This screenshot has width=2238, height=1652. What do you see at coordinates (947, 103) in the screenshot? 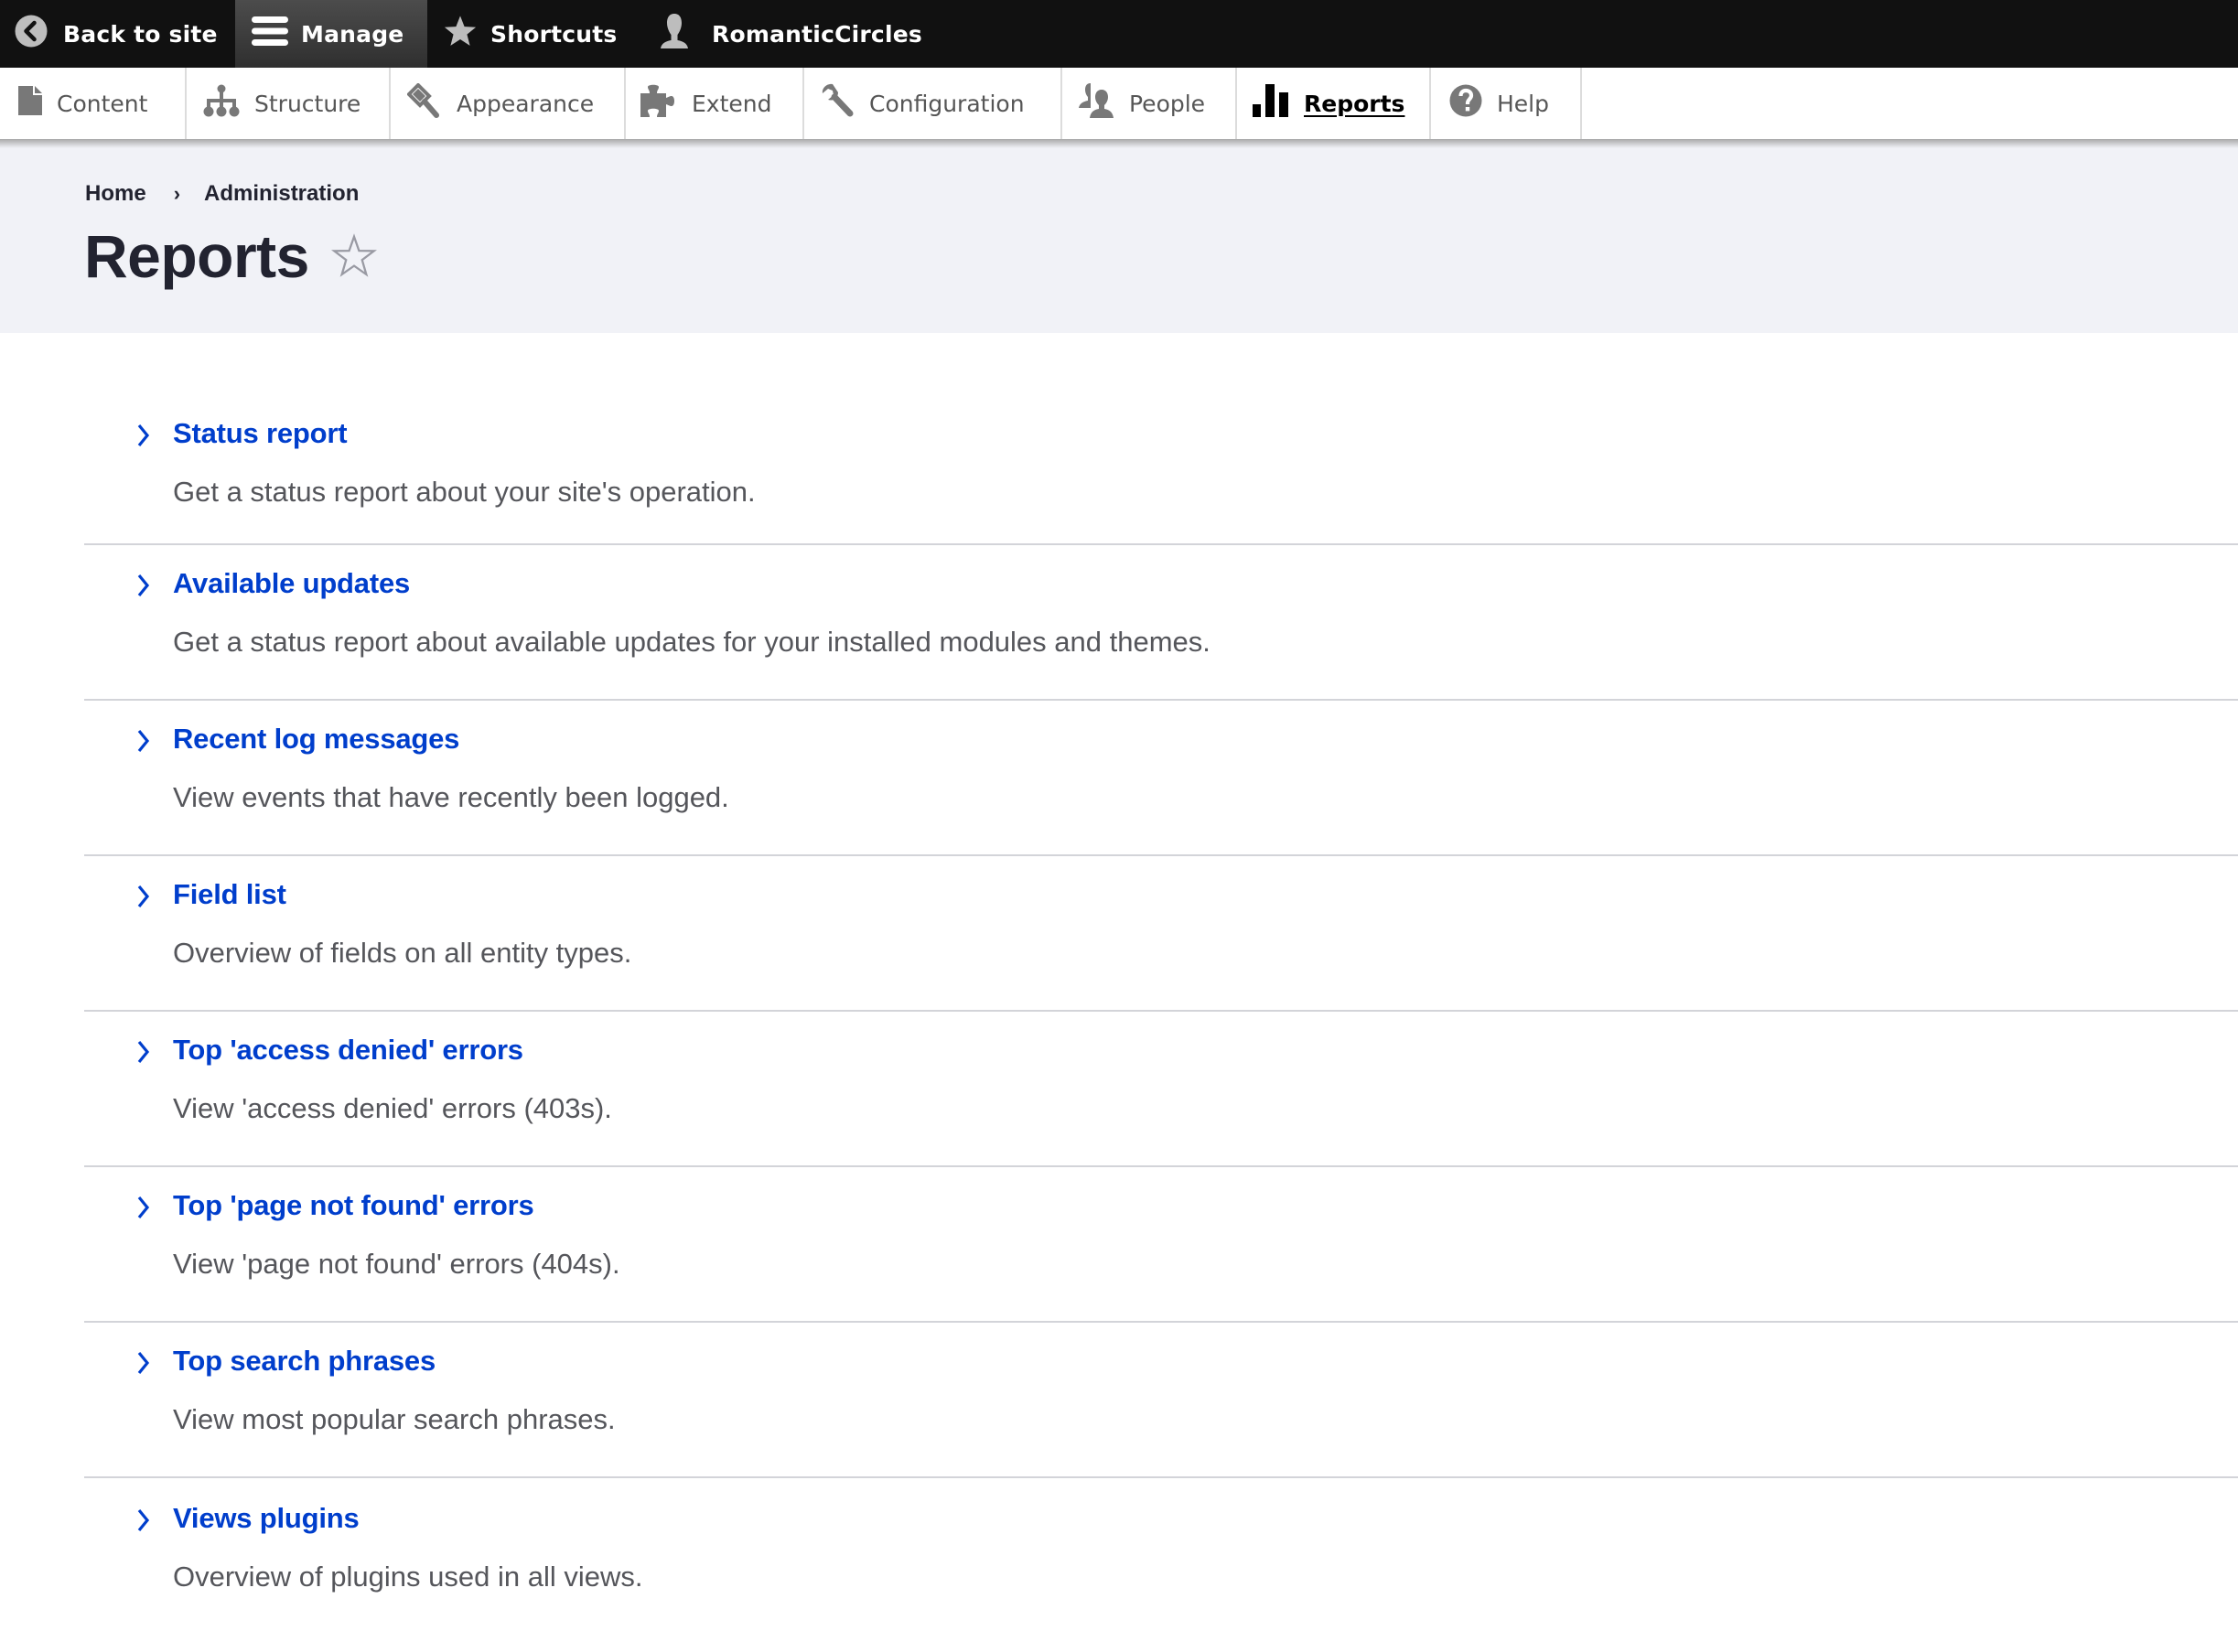
I see `tray-tab-label: Configuration` at bounding box center [947, 103].